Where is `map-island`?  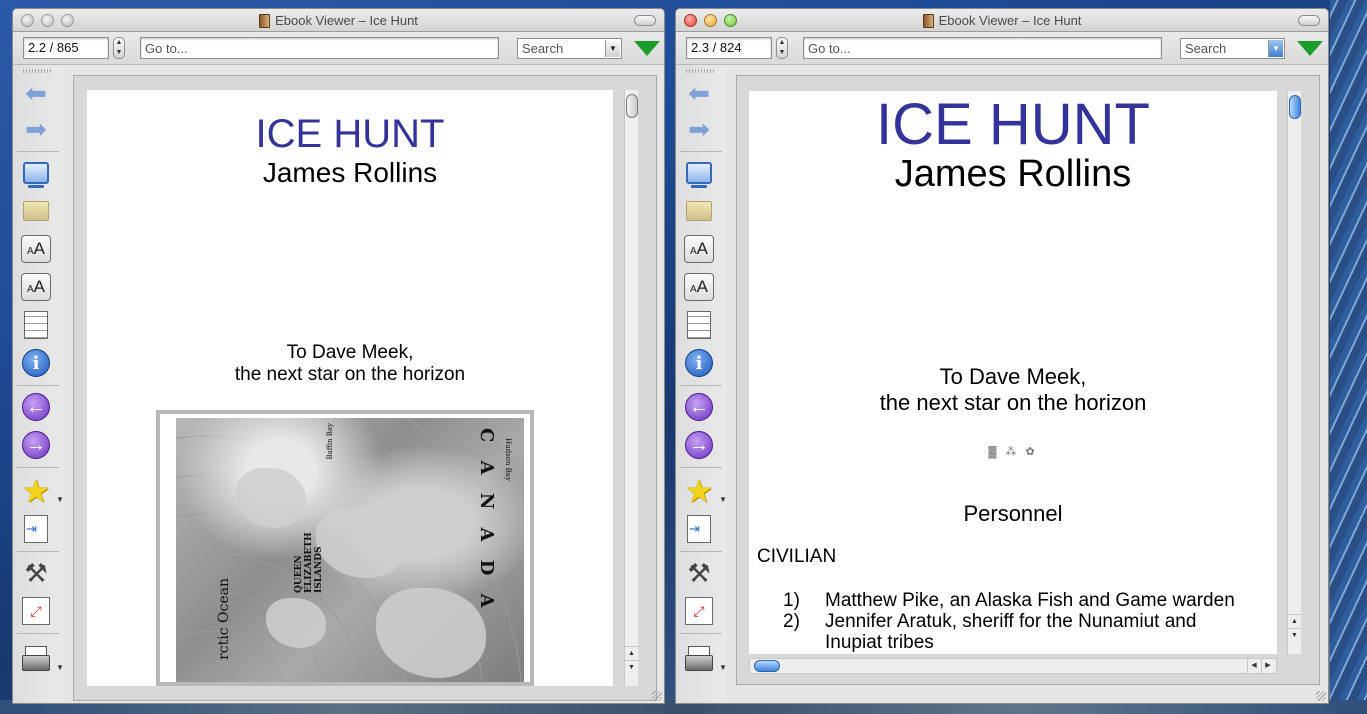
map-island is located at coordinates (431, 633).